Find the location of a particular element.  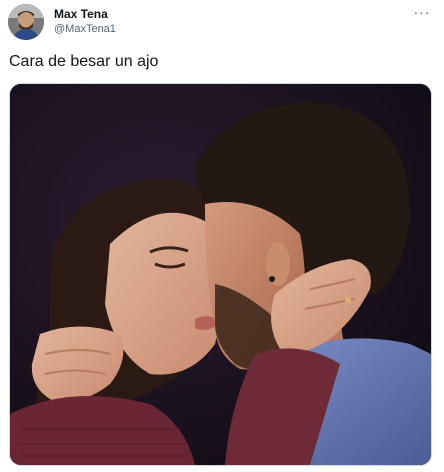

more-options-icon: ··· is located at coordinates (422, 12).